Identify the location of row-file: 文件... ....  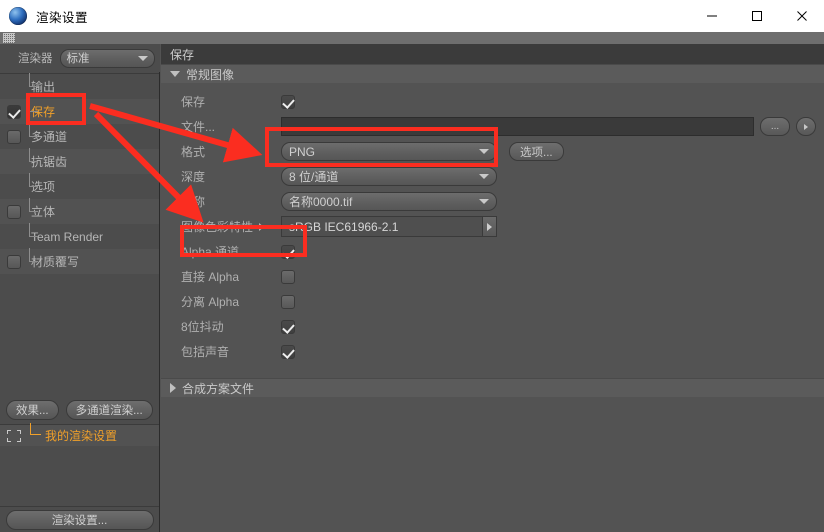
(492, 126).